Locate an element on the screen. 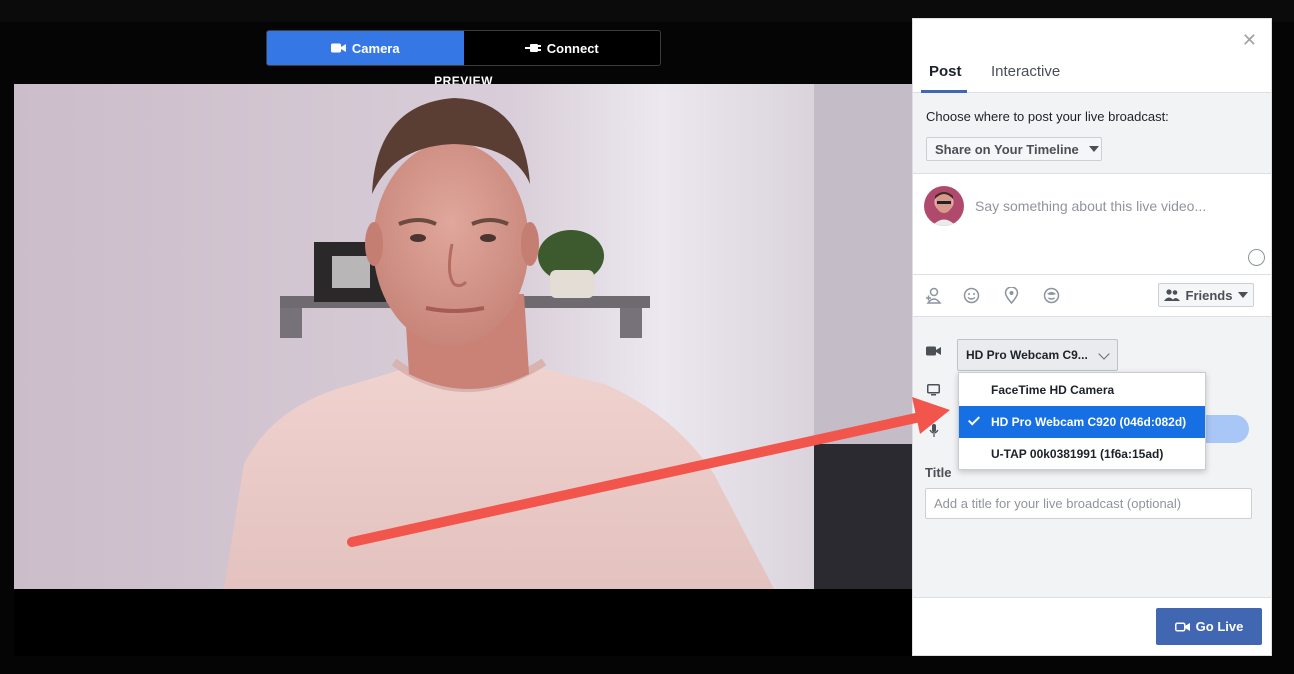 This screenshot has width=1294, height=674. share-destination-select: Share on Your Timeline is located at coordinates (1014, 149).